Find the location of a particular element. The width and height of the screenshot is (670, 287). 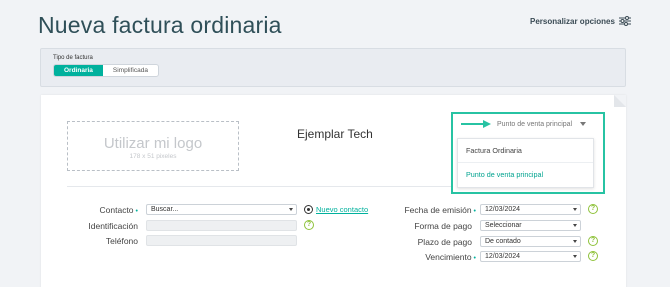

invoice-type-ordinary: Ordinaria is located at coordinates (78, 70).